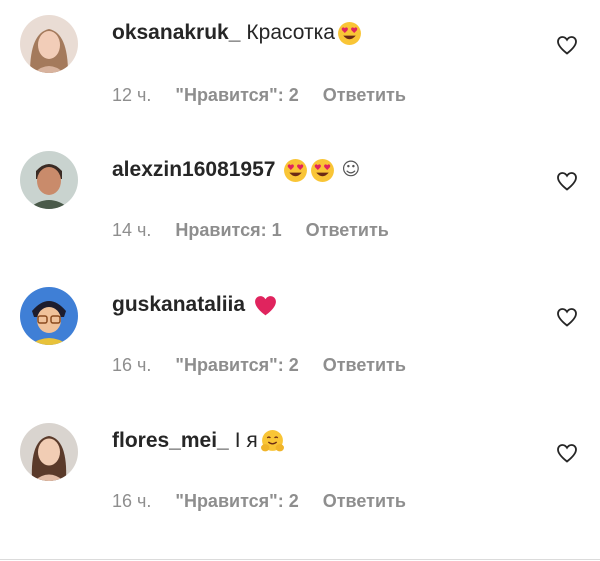 The width and height of the screenshot is (600, 561). I want to click on comment-time: 12 ч., so click(132, 95).